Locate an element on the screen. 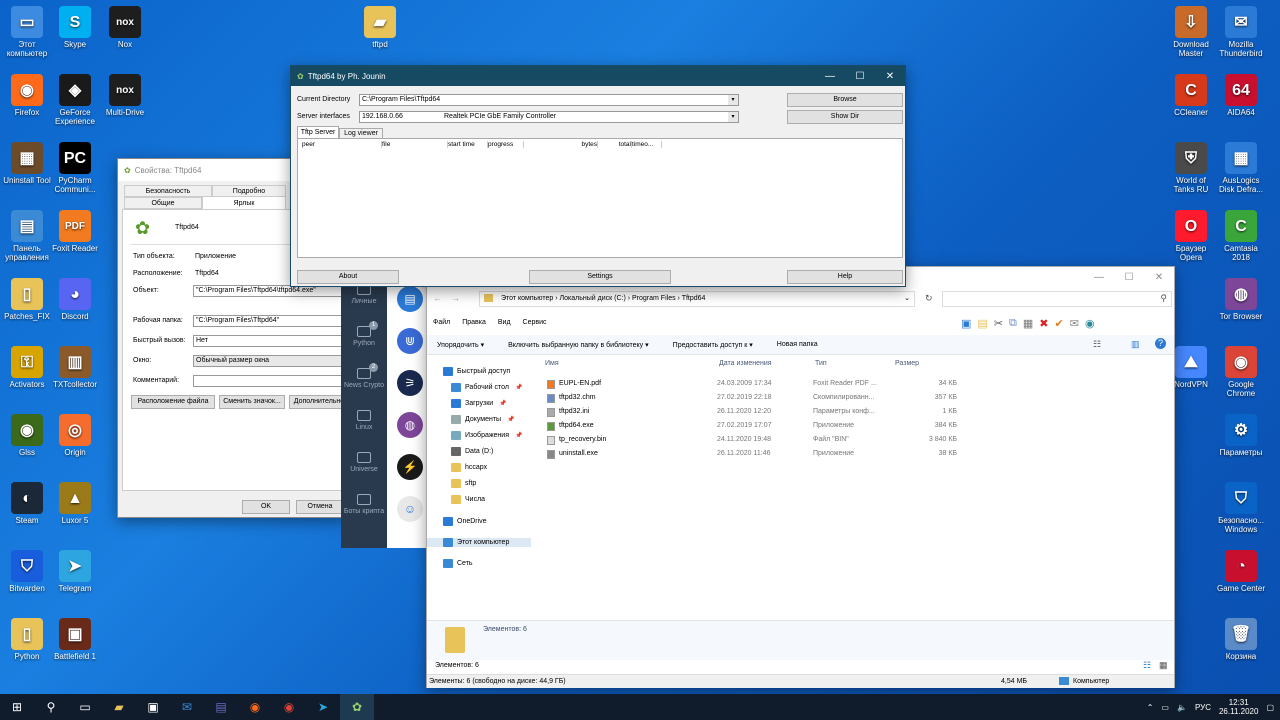 The width and height of the screenshot is (1280, 720). desktop-icon-ccleaner: C CCleaner is located at coordinates (1191, 95).